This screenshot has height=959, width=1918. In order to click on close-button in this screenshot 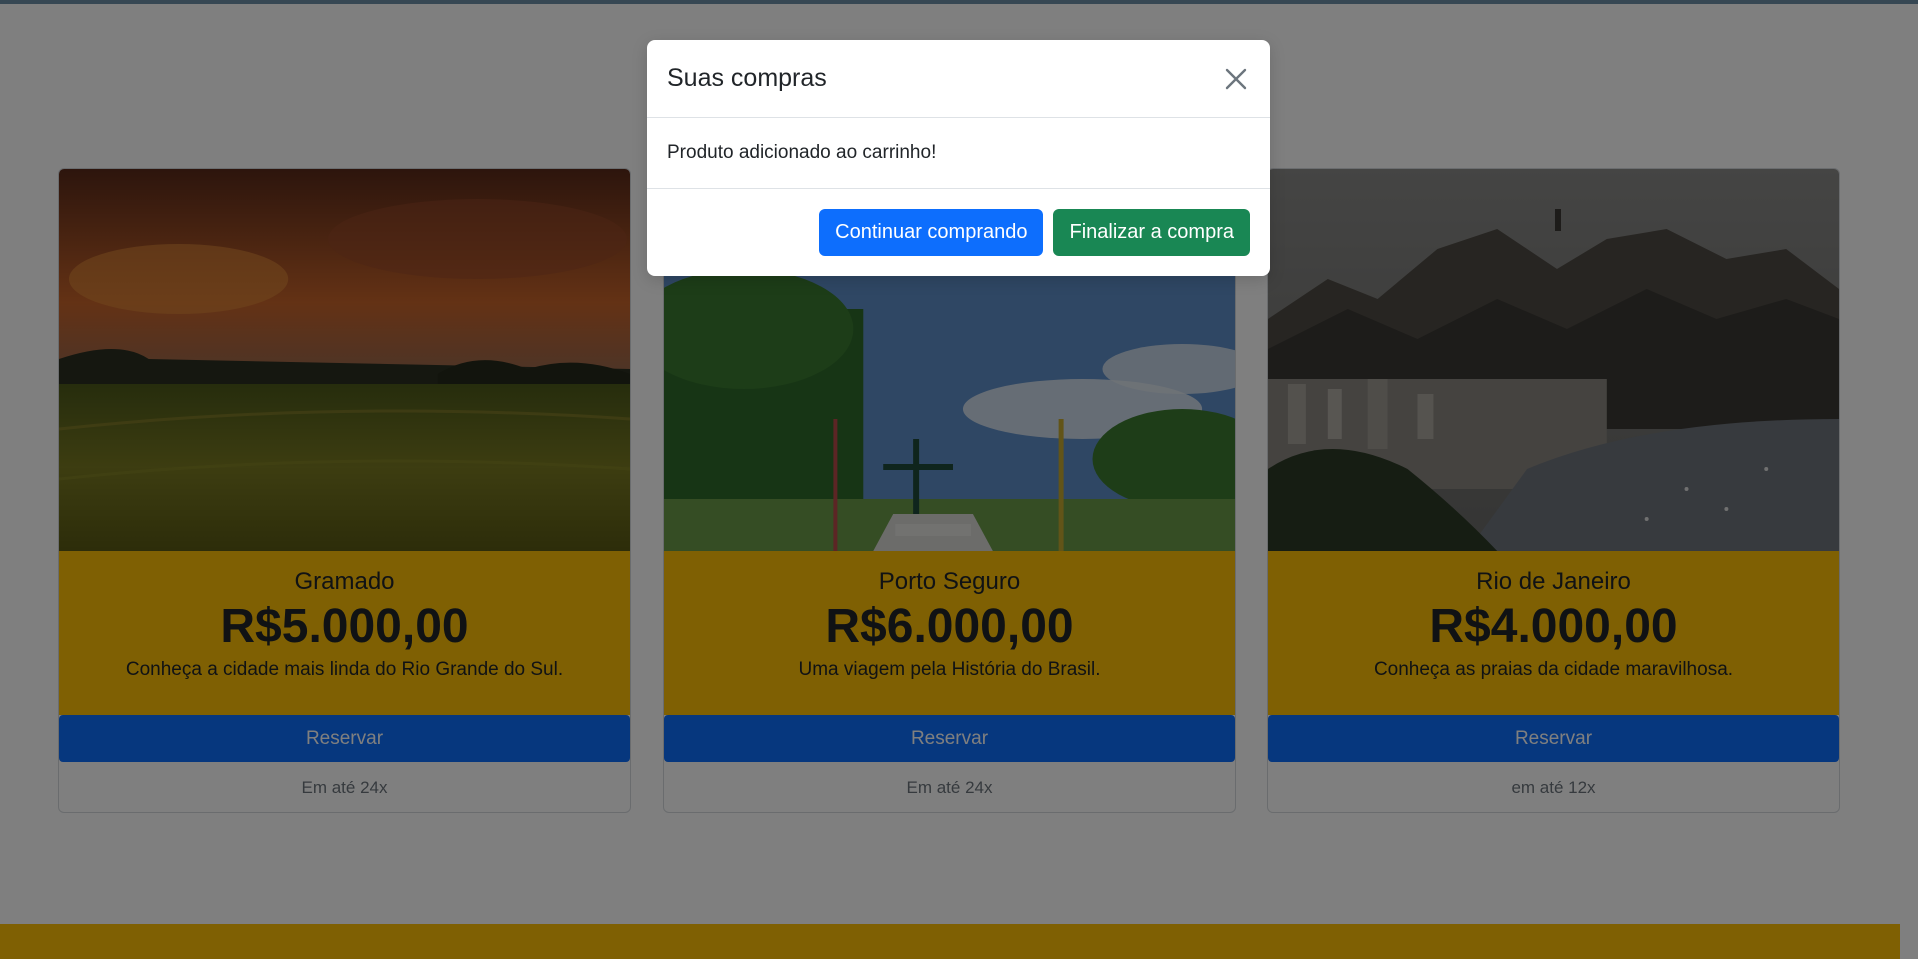, I will do `click(1236, 79)`.